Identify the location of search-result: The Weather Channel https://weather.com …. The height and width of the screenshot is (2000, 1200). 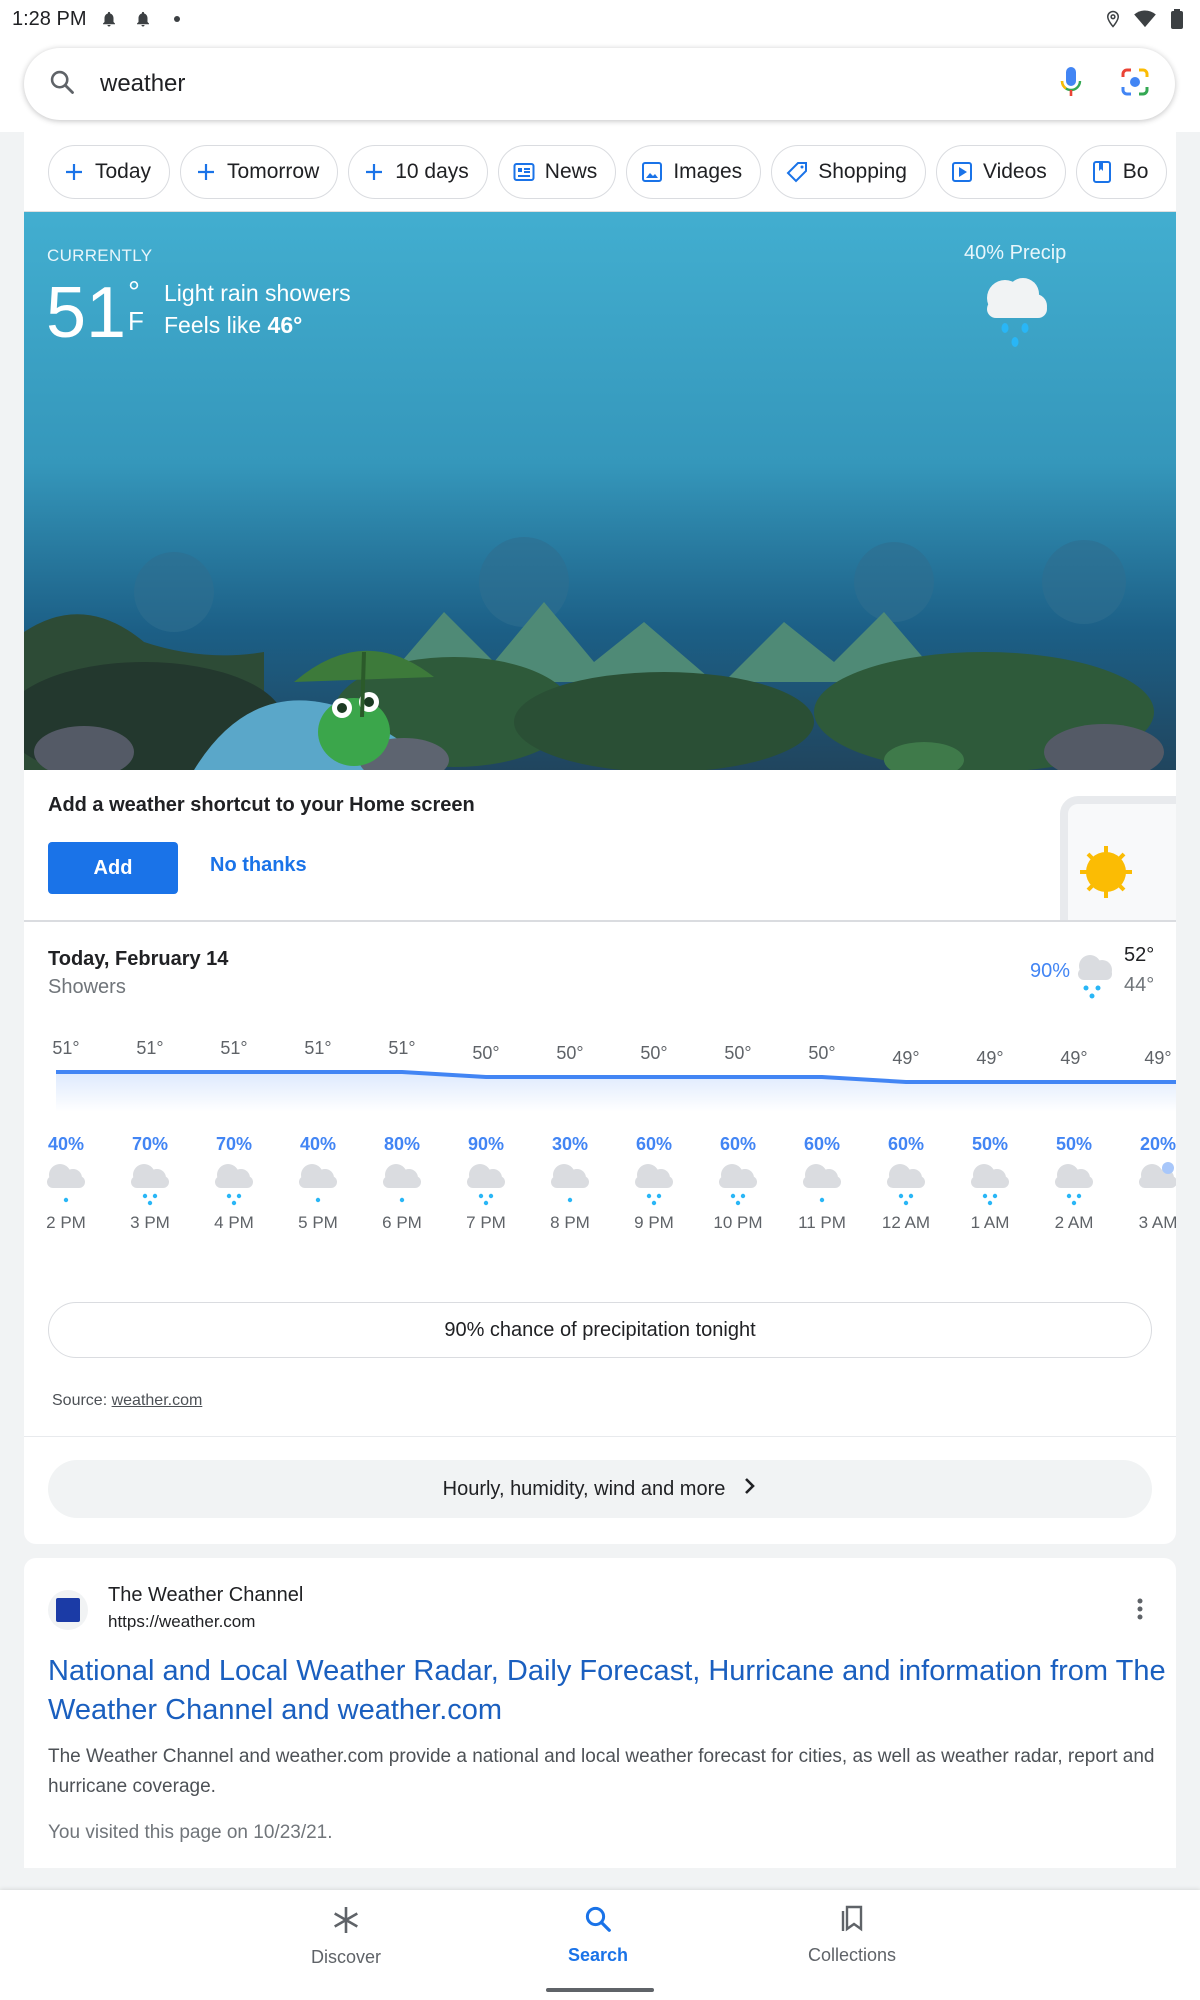
(600, 1713).